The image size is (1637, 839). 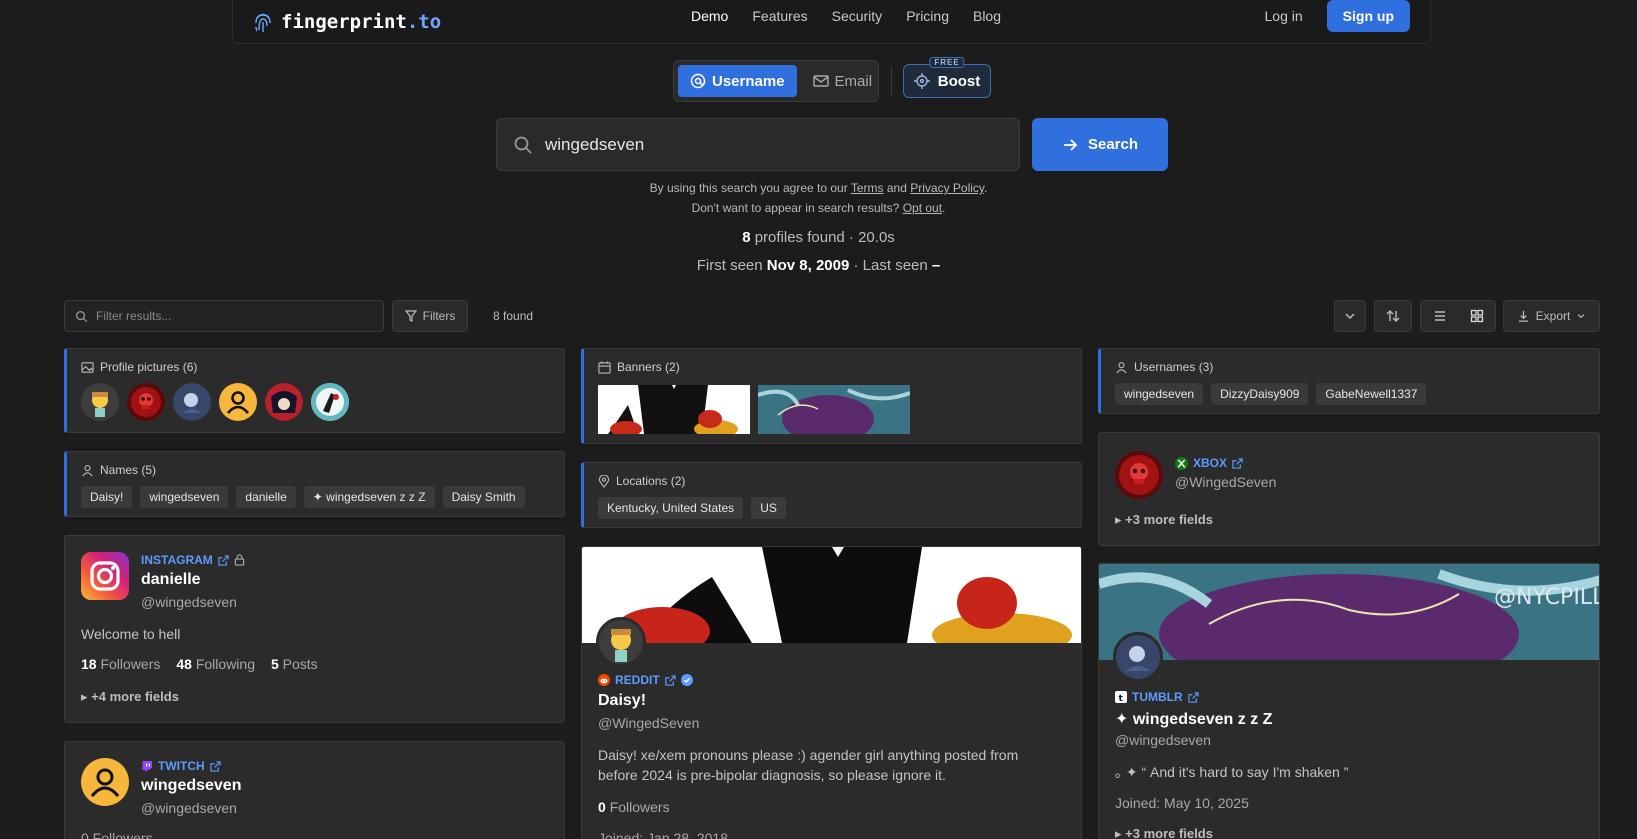 I want to click on svg-text: @NYCPILL, so click(x=1547, y=597).